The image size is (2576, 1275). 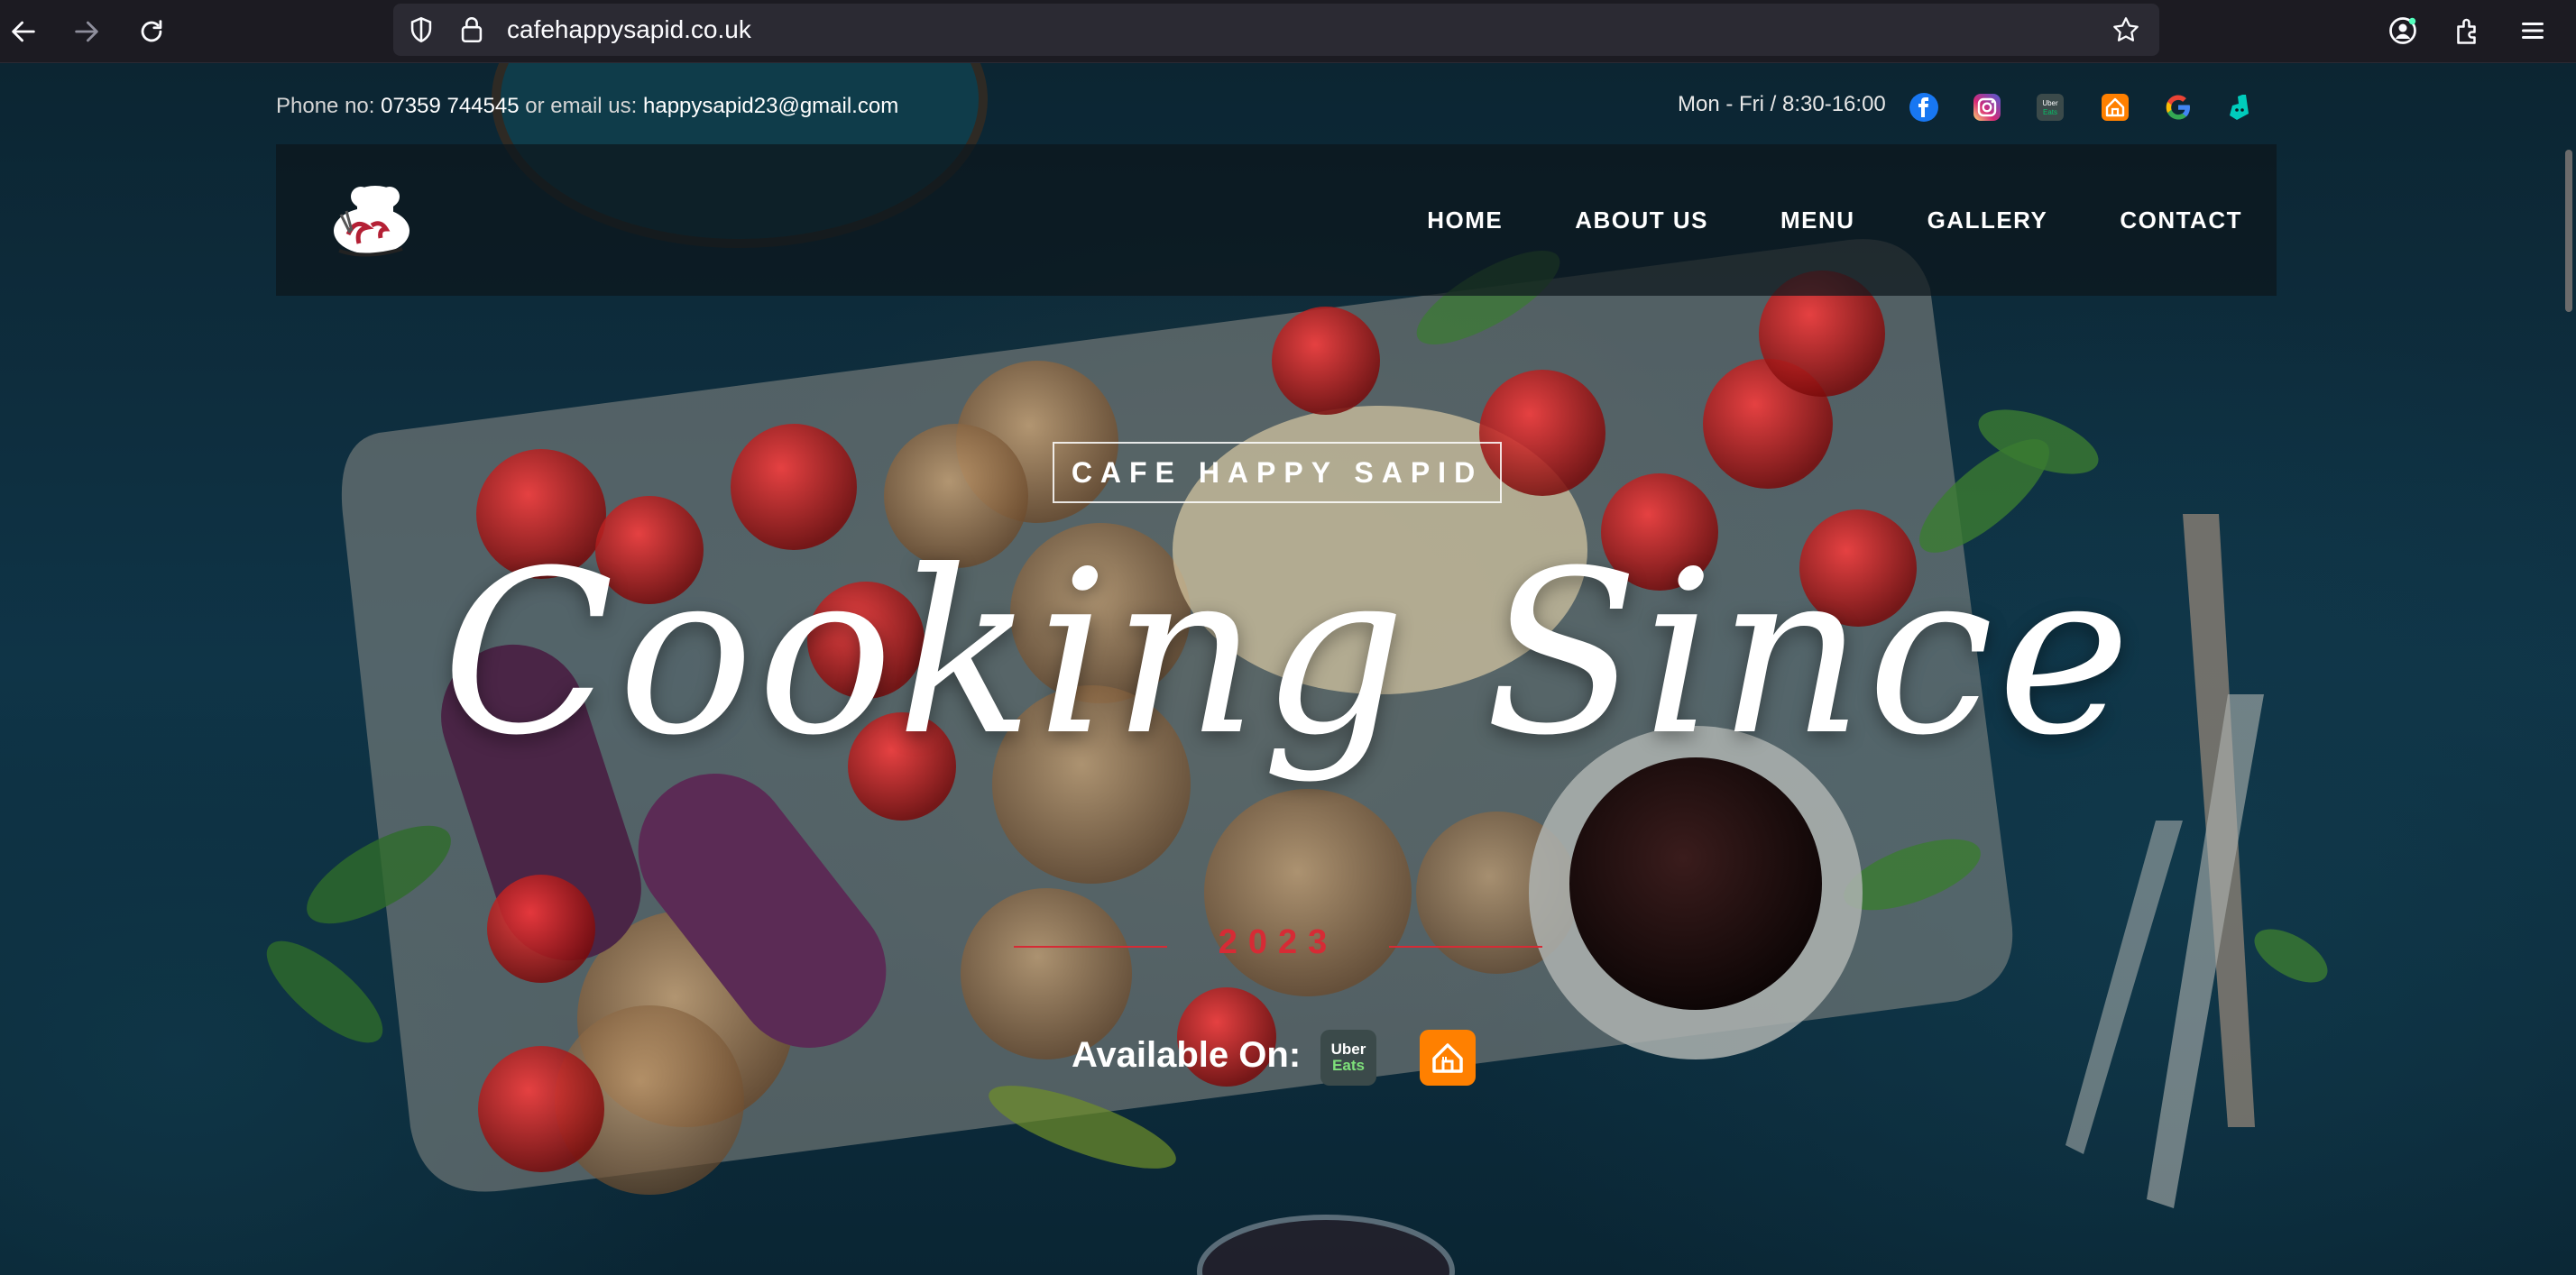 I want to click on google-icon, so click(x=2178, y=108).